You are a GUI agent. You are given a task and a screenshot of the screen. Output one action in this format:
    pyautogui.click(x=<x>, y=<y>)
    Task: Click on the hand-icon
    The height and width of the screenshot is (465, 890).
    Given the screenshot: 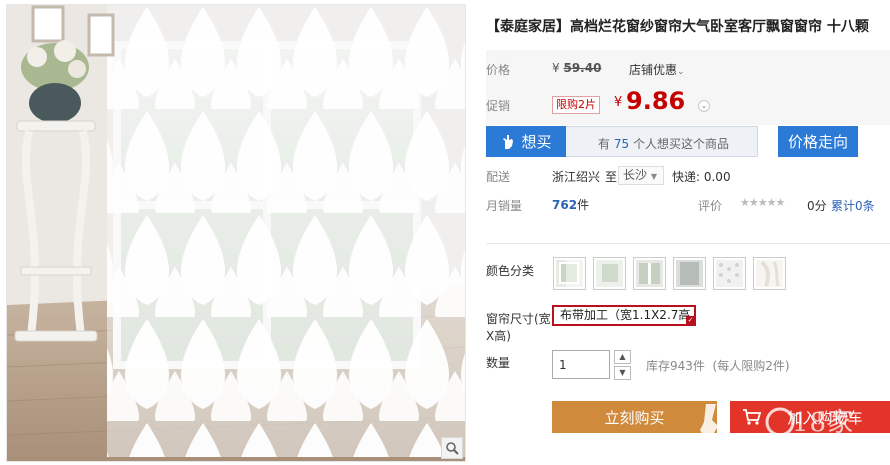 What is the action you would take?
    pyautogui.click(x=508, y=141)
    